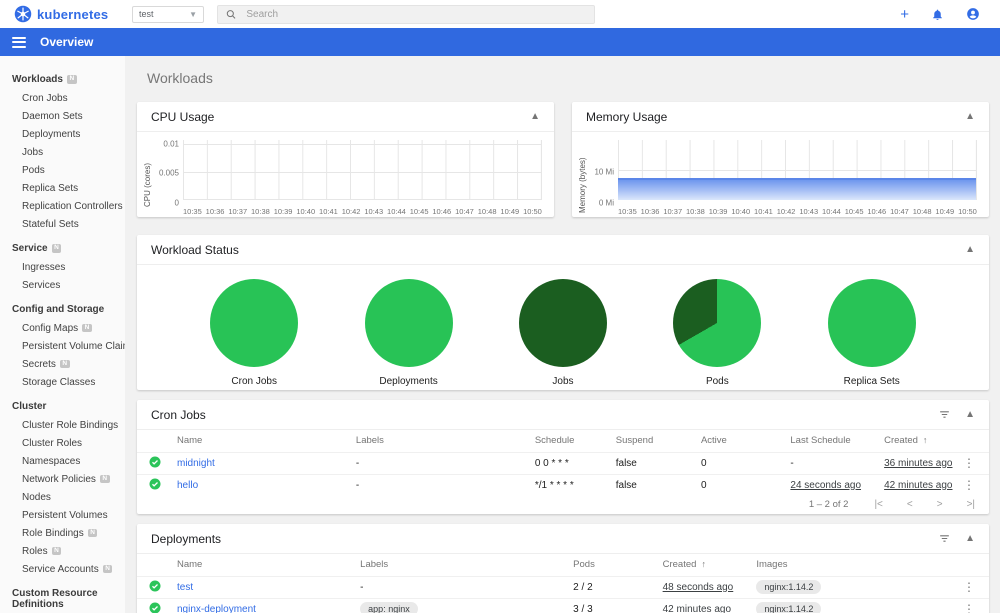  I want to click on sidebar-item-persistent-volume-claims: Persistent Volume ClaimsN, so click(68, 346).